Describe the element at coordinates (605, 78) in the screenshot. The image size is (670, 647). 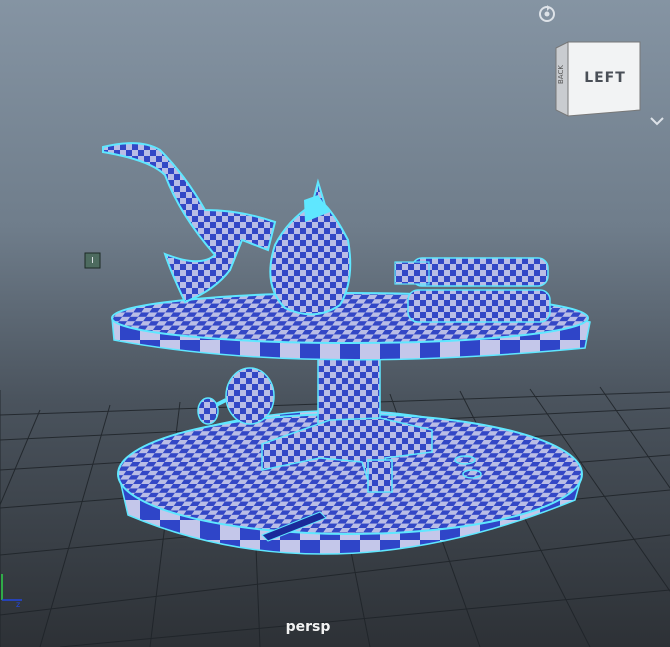
I see `view-cube-face-label: LEFT` at that location.